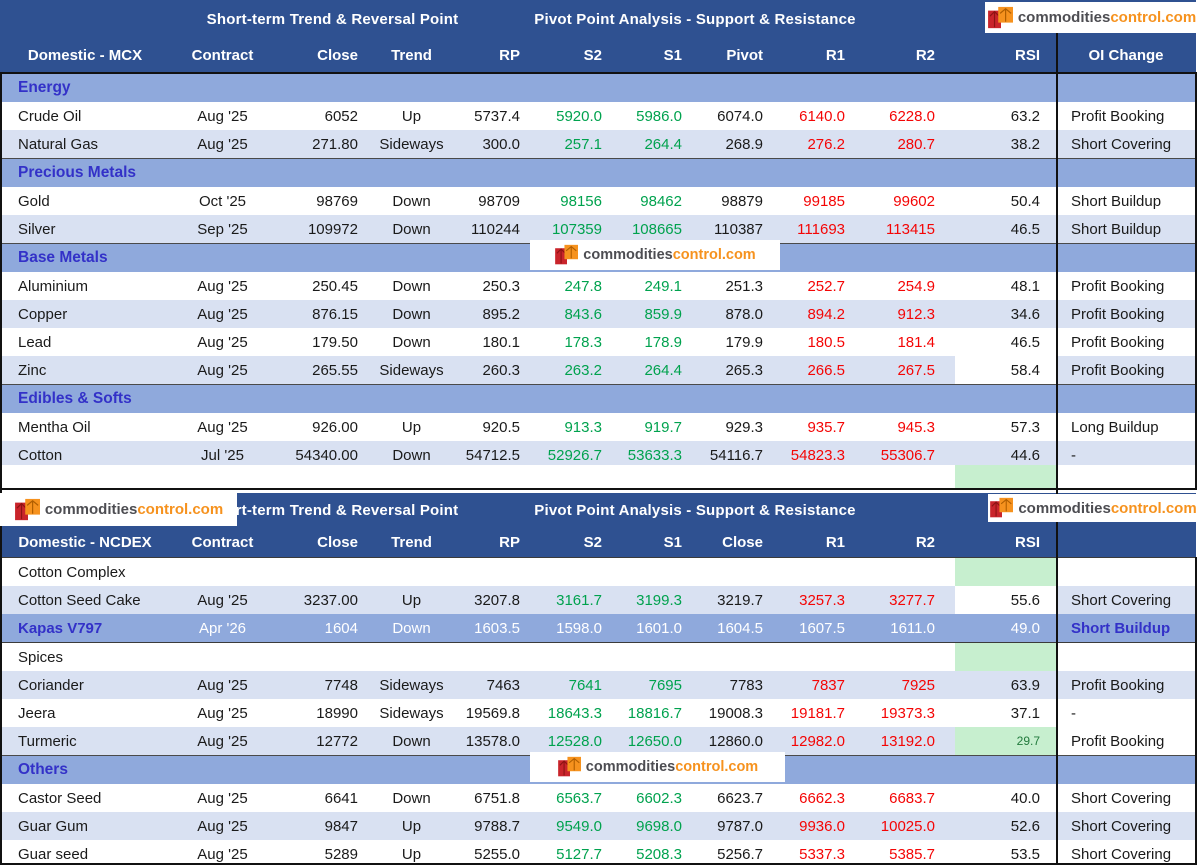 This screenshot has width=1200, height=867. Describe the element at coordinates (85, 55) in the screenshot. I see `column-header-domestic-mcx: Domestic - MCX` at that location.